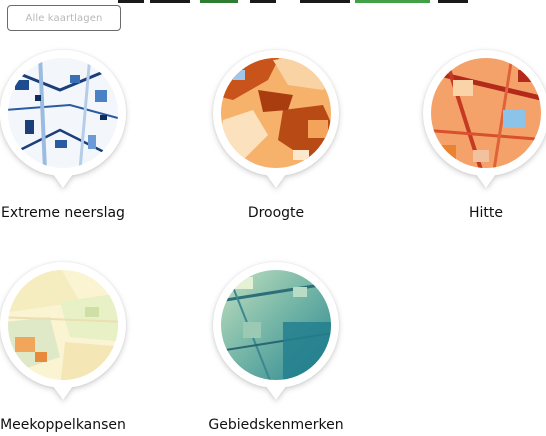  I want to click on map-pin-meekoppelkansen, so click(63, 331).